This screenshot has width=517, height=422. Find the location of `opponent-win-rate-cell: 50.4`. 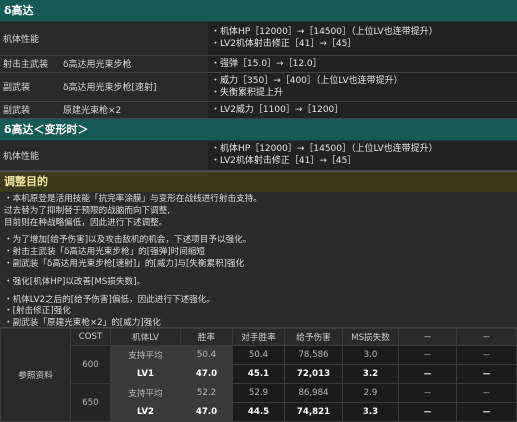

opponent-win-rate-cell: 50.4 is located at coordinates (258, 355).